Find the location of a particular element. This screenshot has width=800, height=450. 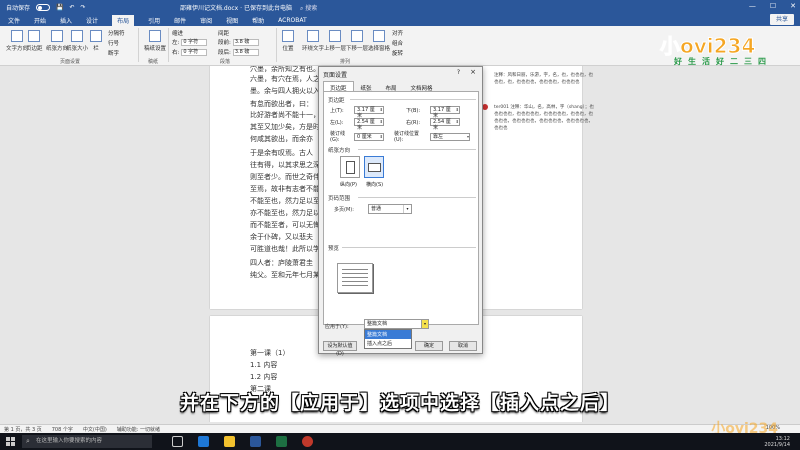

gutter-field: 装订线(G): 0 厘米 ⬍ is located at coordinates (357, 136).